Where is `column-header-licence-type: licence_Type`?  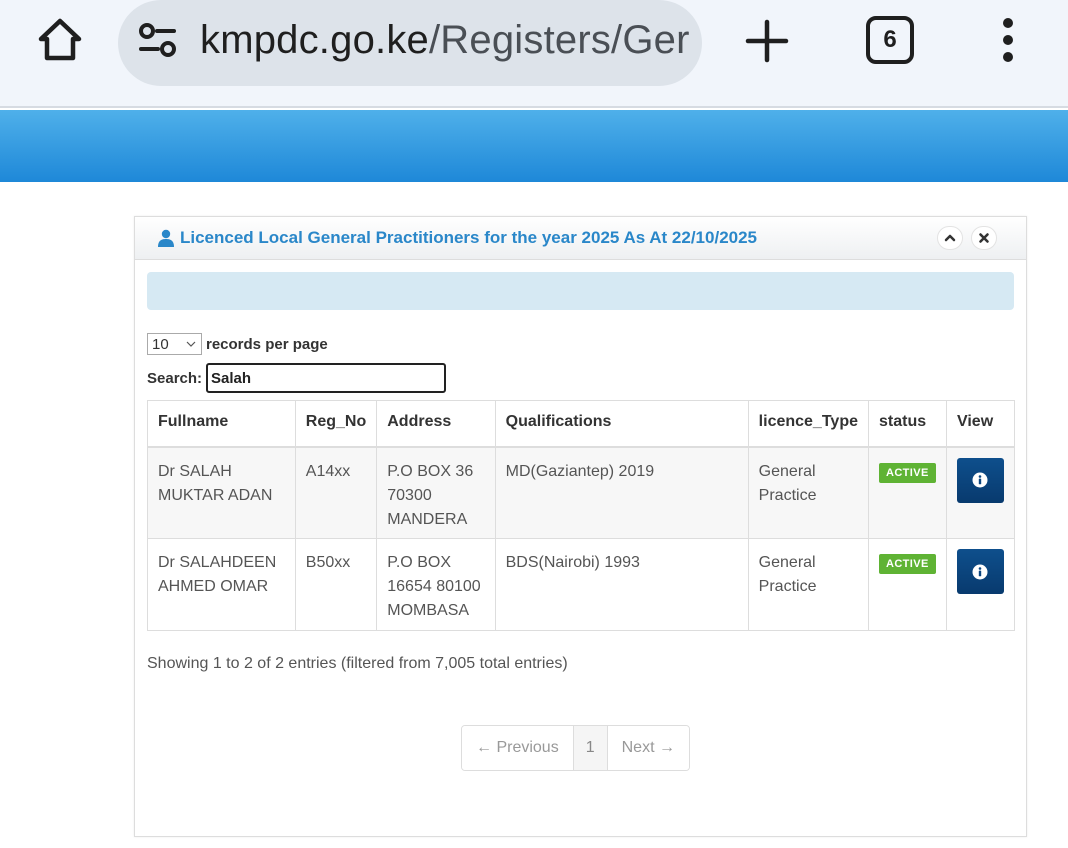
column-header-licence-type: licence_Type is located at coordinates (808, 424).